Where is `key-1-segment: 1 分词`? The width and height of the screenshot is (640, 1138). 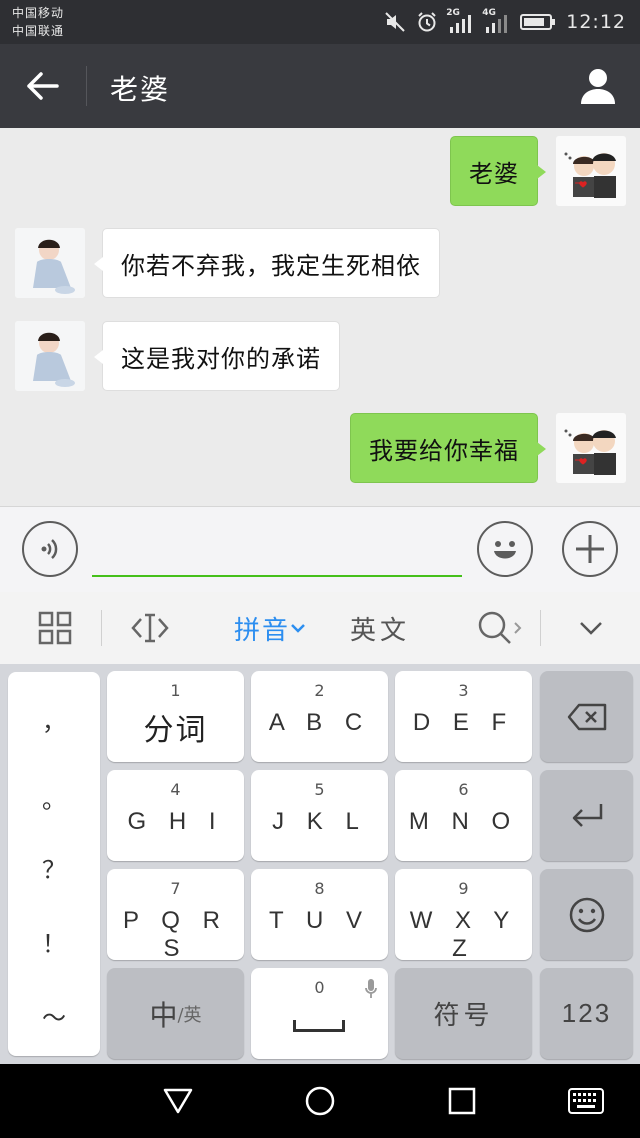
key-1-segment: 1 分词 is located at coordinates (175, 716).